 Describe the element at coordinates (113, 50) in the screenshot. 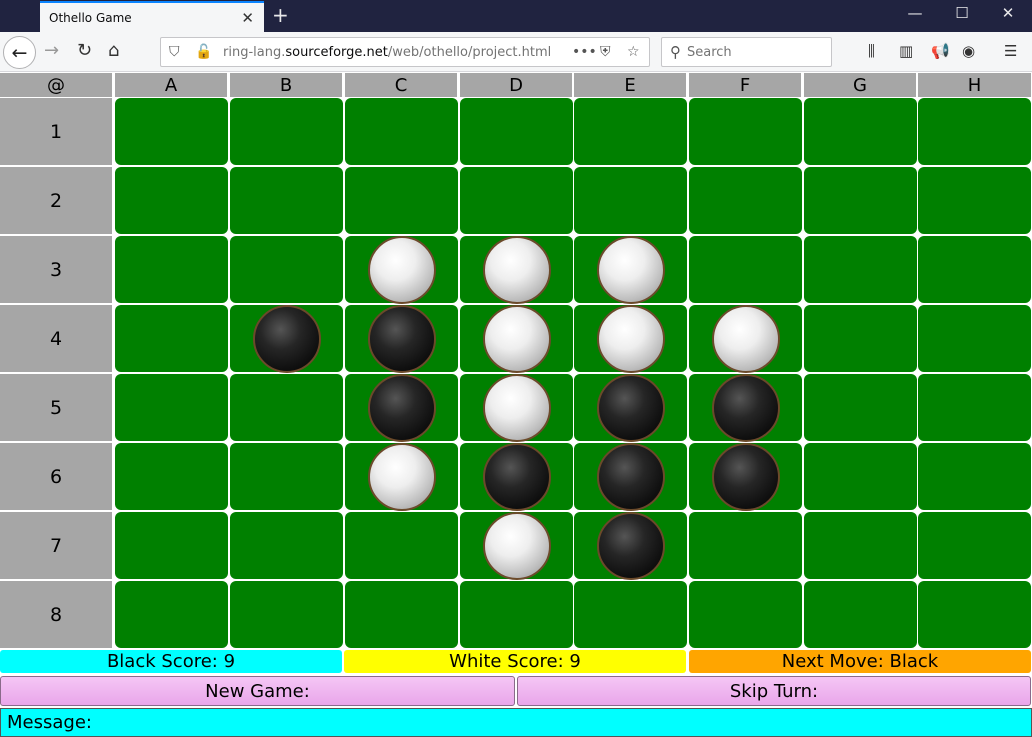

I see `home-icon: ⌂` at that location.